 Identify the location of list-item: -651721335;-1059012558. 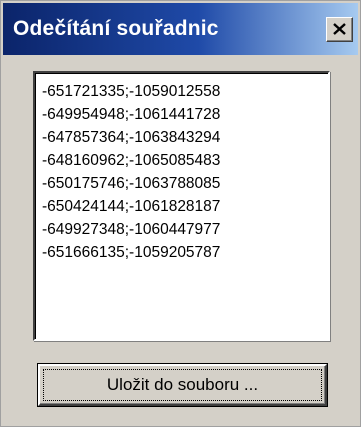
(131, 91).